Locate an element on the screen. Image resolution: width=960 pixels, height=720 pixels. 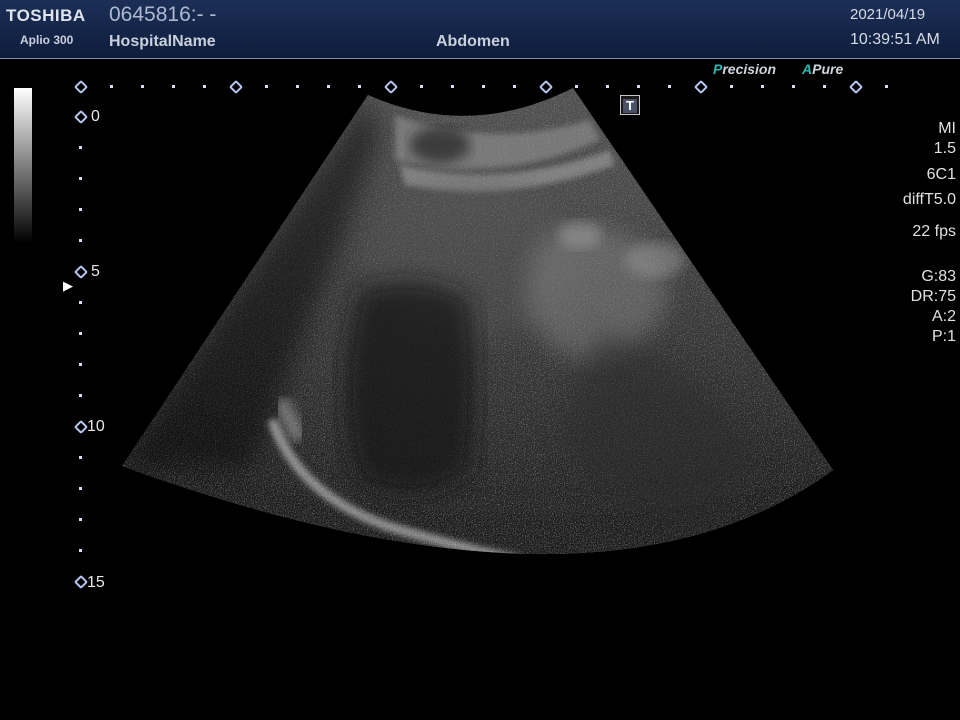
param-mi-value: 1.5 is located at coordinates (944, 148).